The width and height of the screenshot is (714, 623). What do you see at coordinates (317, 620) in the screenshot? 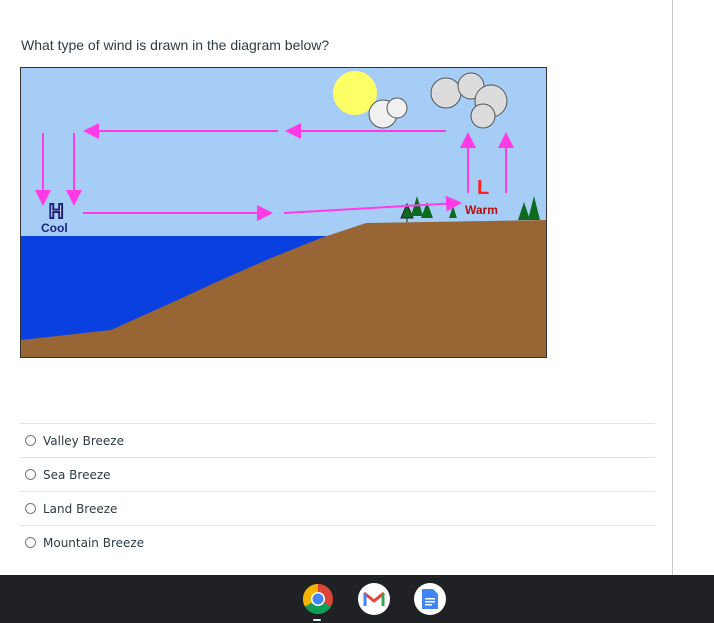
I see `active-app-indicator` at bounding box center [317, 620].